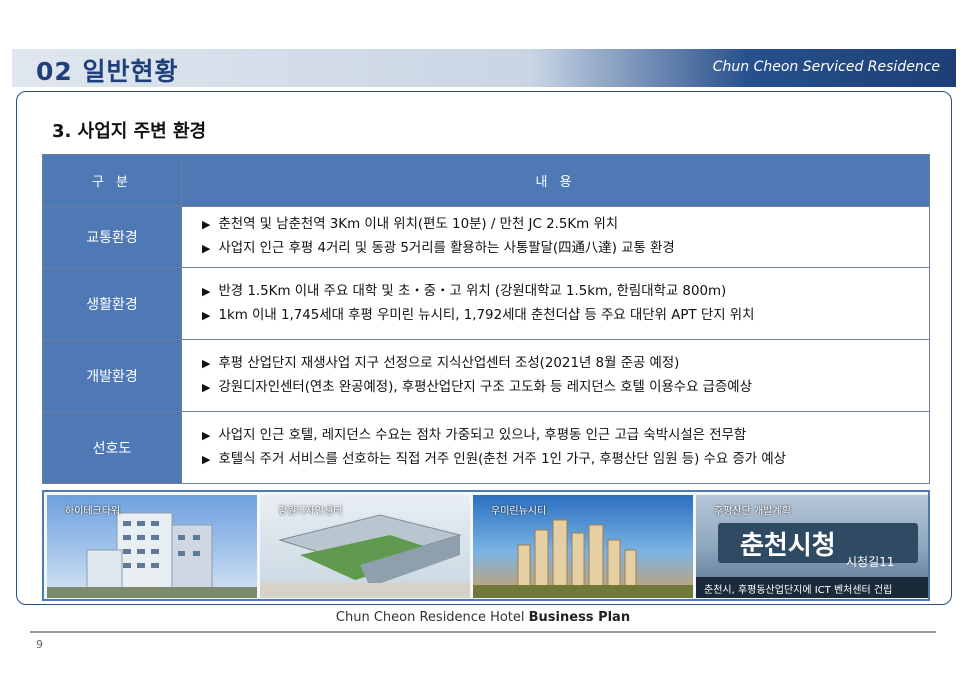  I want to click on footer-divider, so click(483, 632).